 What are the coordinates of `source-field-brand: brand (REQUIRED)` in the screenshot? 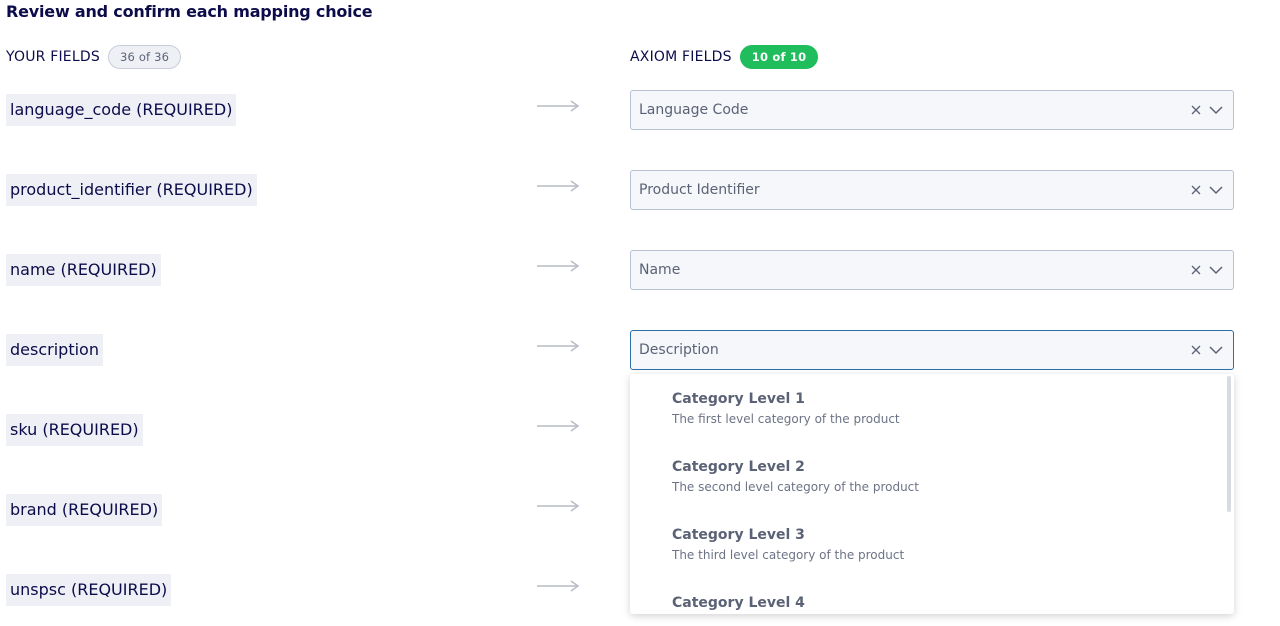 It's located at (84, 510).